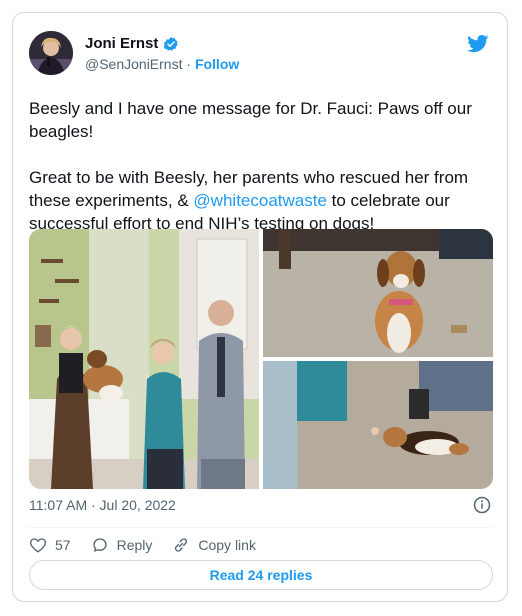  Describe the element at coordinates (260, 527) in the screenshot. I see `divider` at that location.